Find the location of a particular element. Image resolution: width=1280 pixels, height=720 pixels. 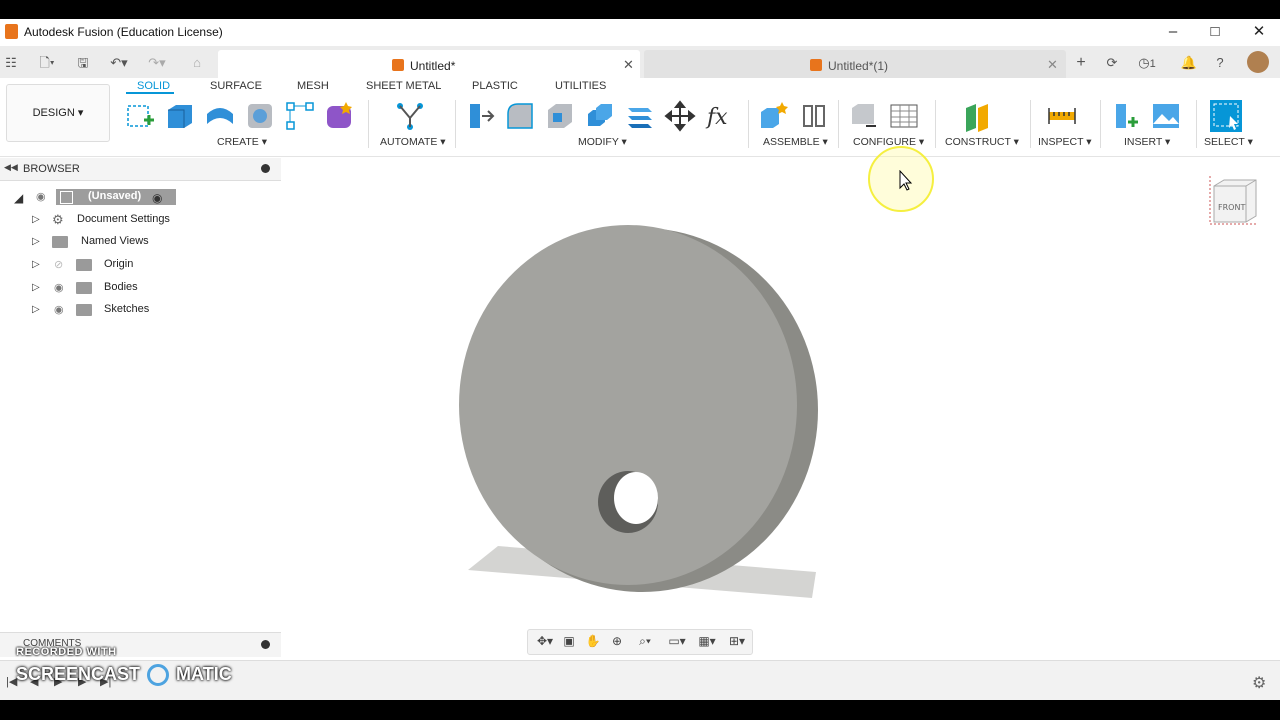

browser-root-row: ◢ ◉ (Unsaved) ◉ is located at coordinates (140, 197).